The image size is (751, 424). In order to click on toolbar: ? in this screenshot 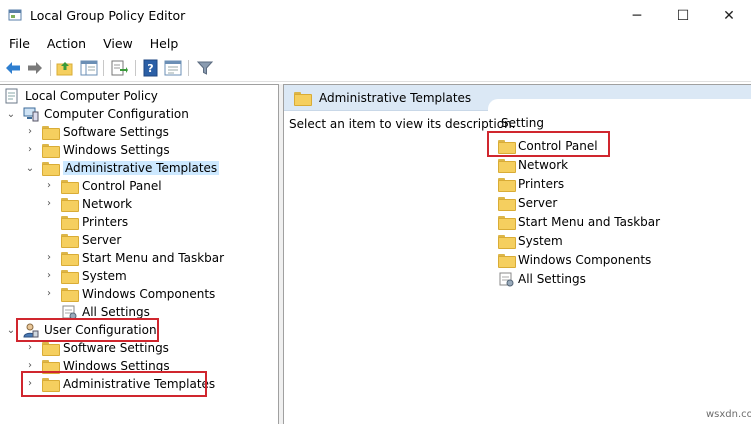, I will do `click(375, 68)`.